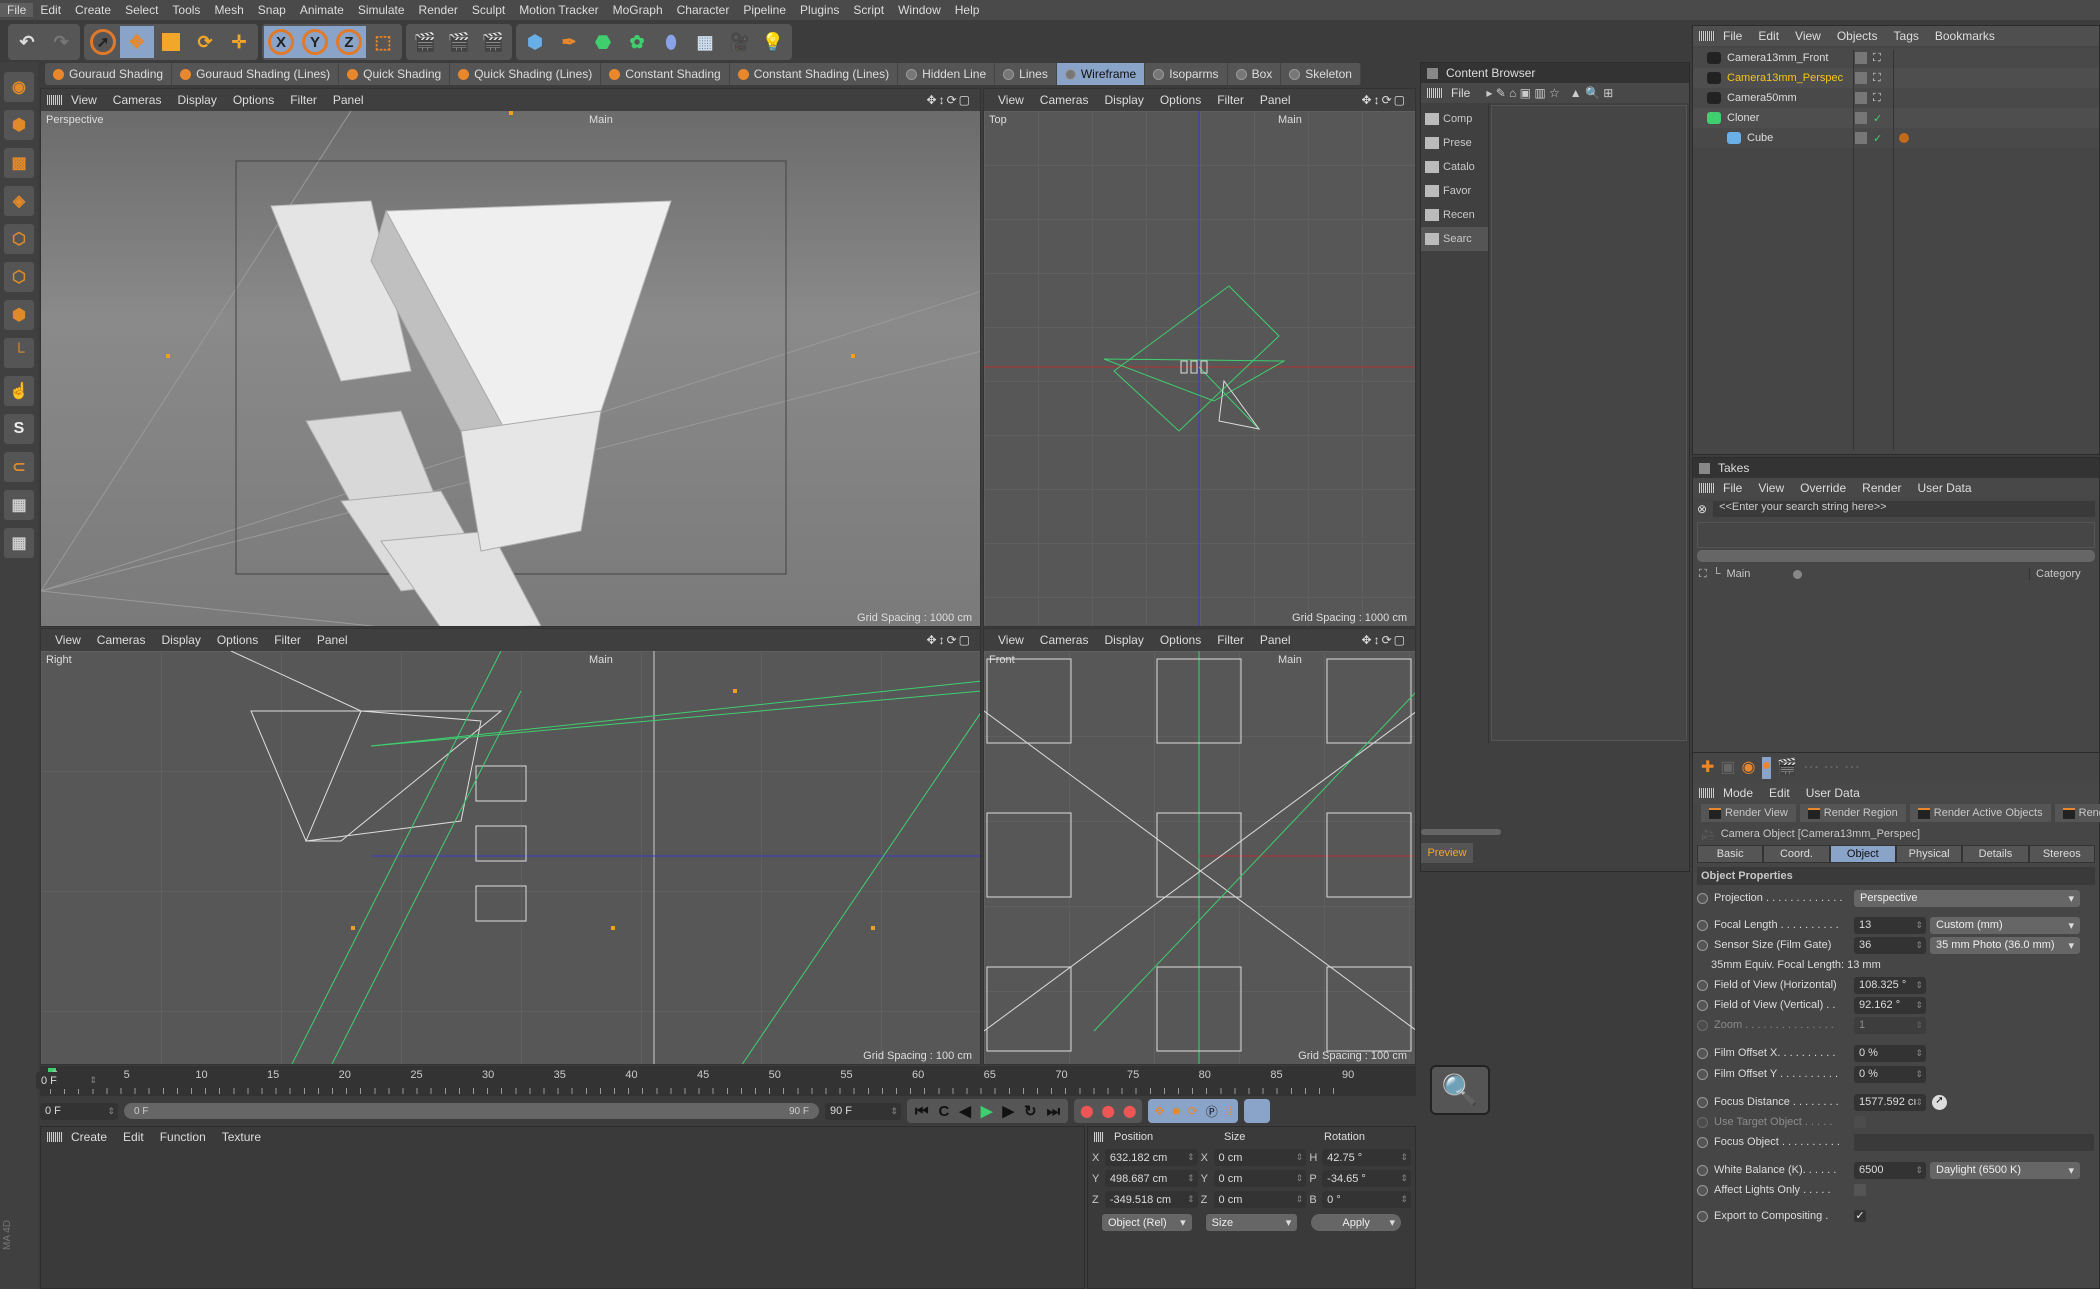 This screenshot has width=2100, height=1289. Describe the element at coordinates (1290, 660) in the screenshot. I see `camera-label: Main` at that location.